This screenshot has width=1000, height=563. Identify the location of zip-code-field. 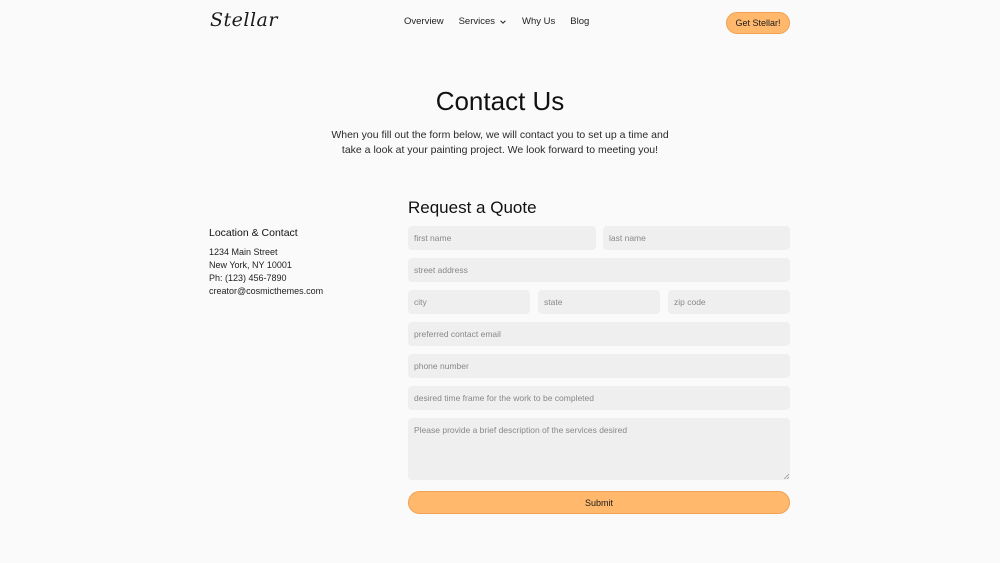
(729, 302).